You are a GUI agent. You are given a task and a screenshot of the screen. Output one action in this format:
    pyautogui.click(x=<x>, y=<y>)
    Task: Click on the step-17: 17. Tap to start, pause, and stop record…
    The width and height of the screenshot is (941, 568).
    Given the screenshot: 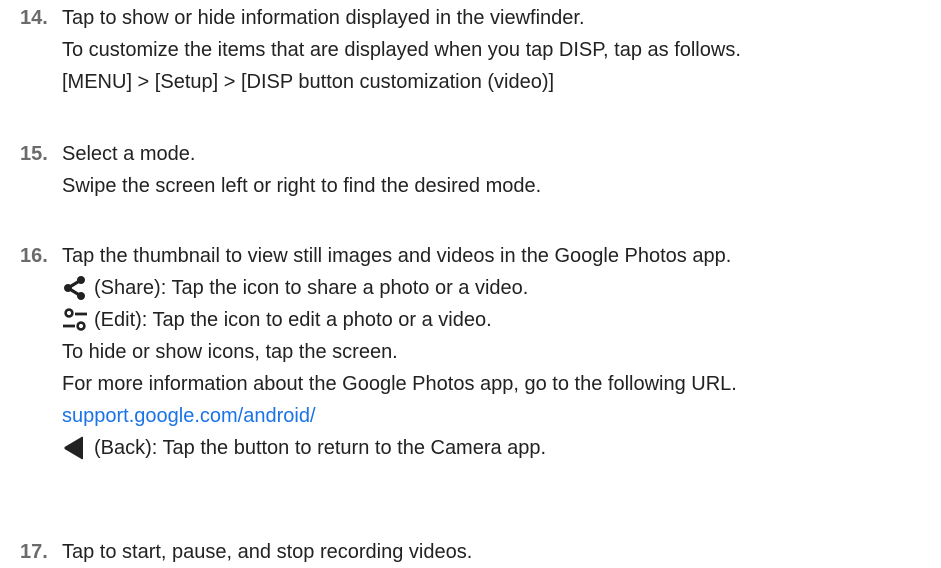 What is the action you would take?
    pyautogui.click(x=477, y=552)
    